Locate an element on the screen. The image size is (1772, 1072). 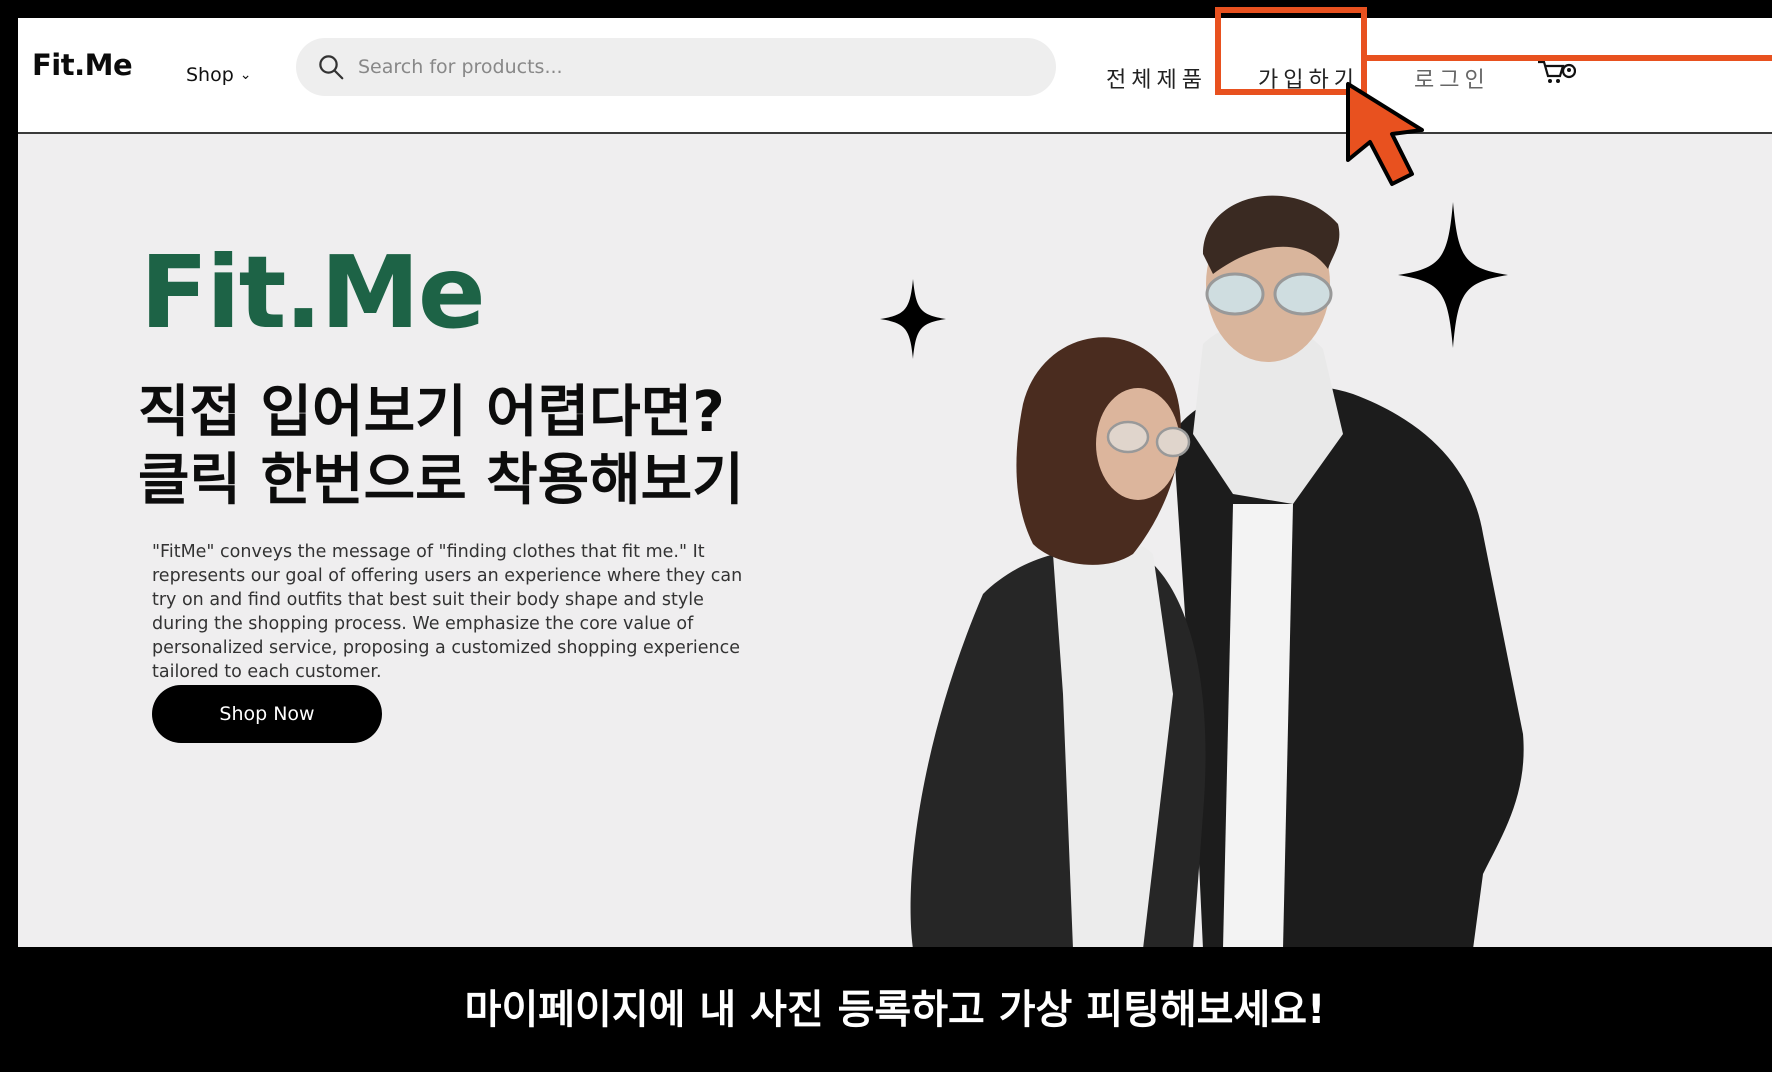
headline-line-1: 직접 입어보기 어렵다면? is located at coordinates (431, 412).